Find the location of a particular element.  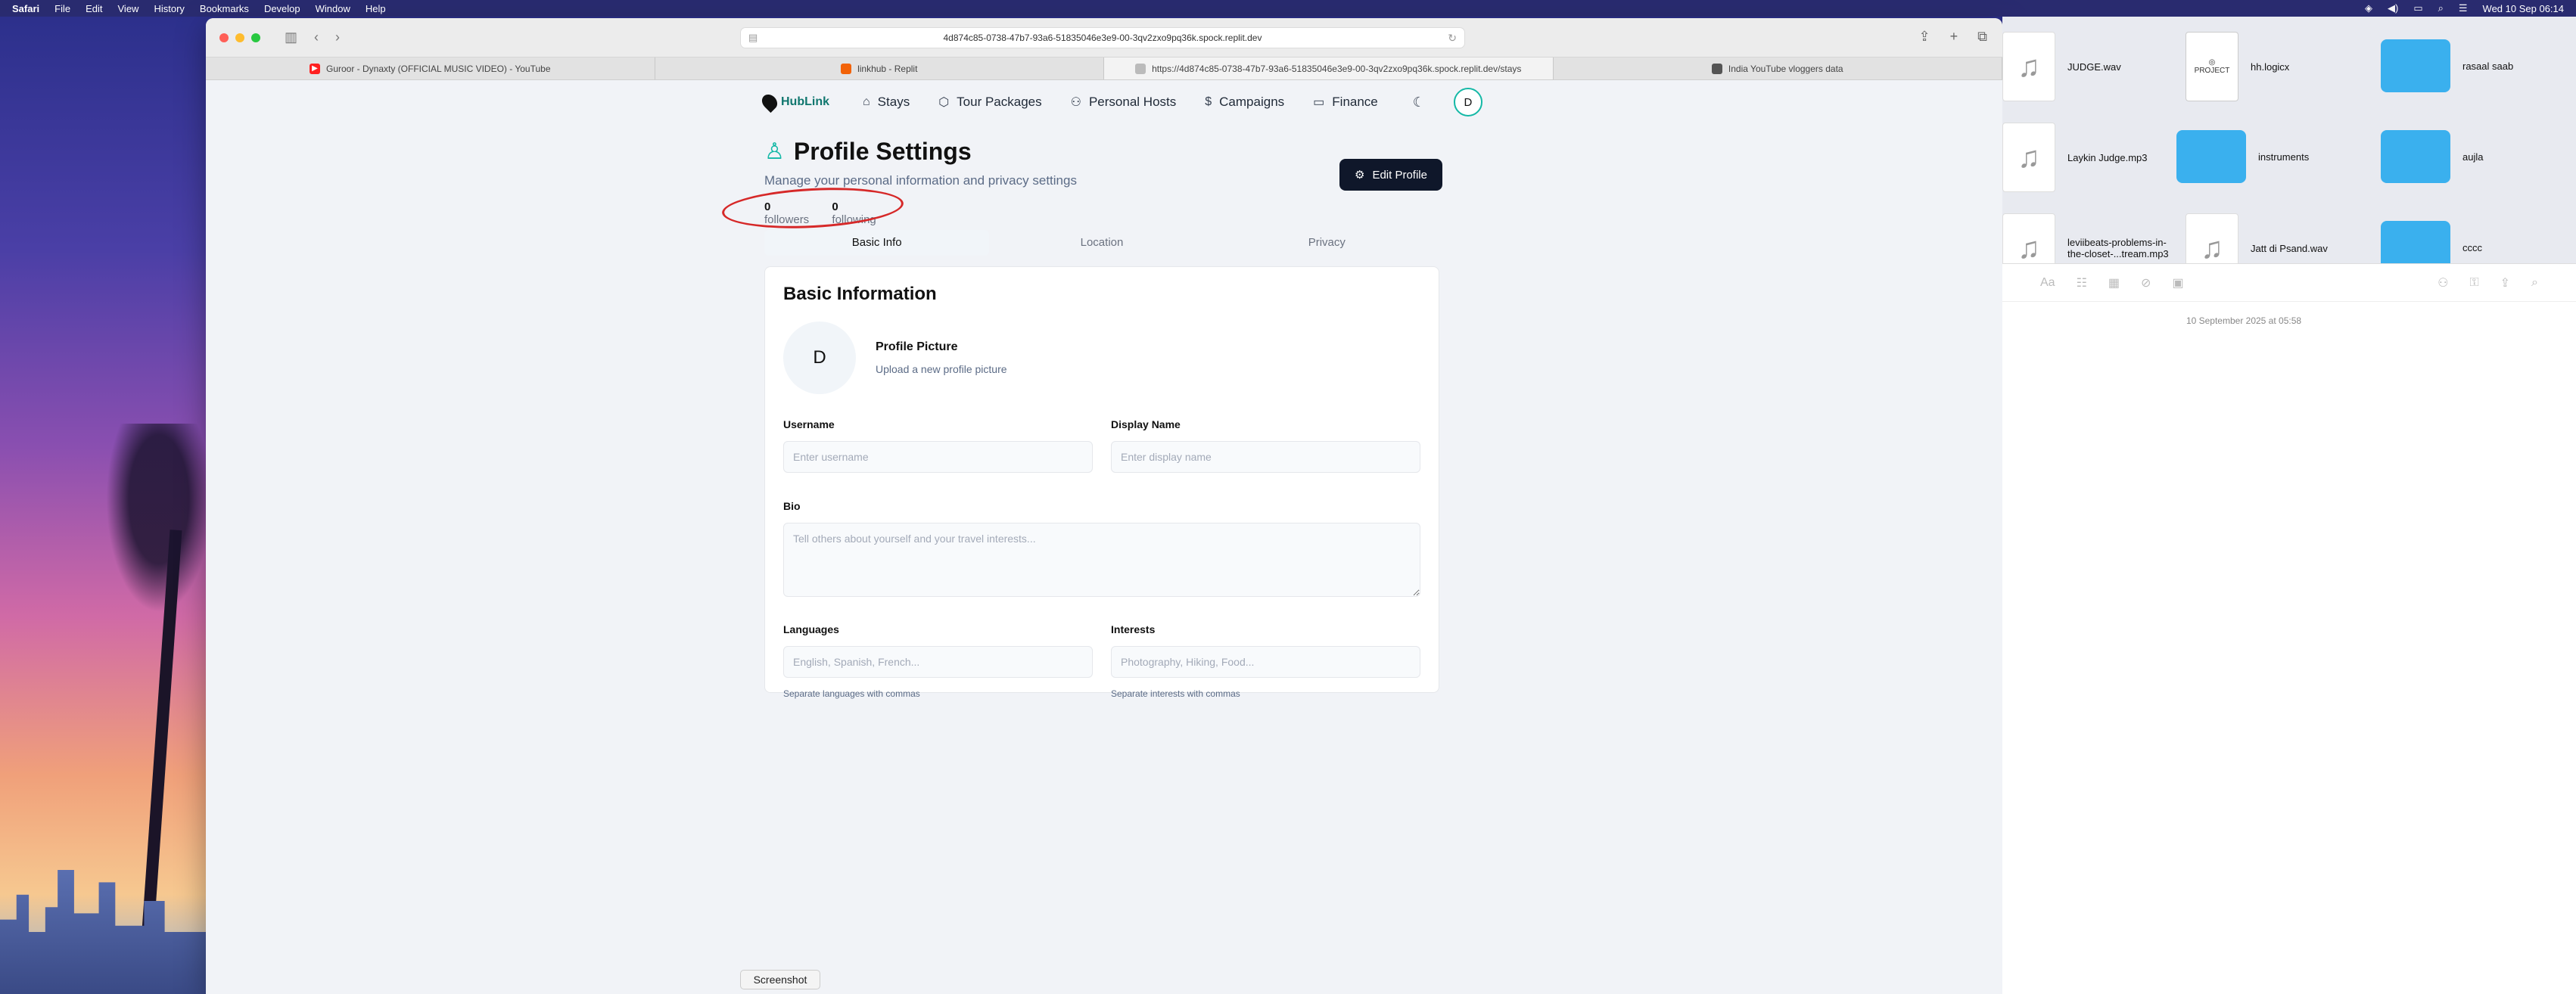

gear-icon: ⚙ is located at coordinates (1360, 175).